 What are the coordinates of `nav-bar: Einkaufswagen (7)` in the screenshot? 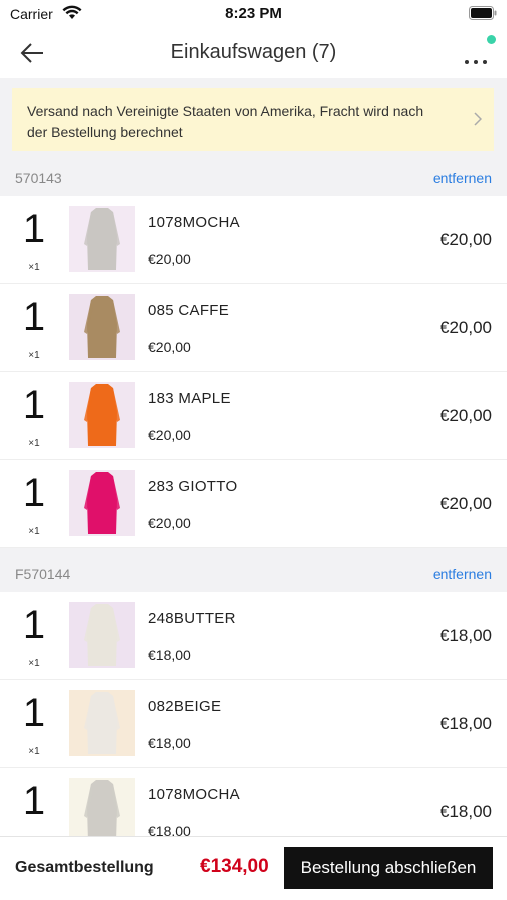 It's located at (253, 53).